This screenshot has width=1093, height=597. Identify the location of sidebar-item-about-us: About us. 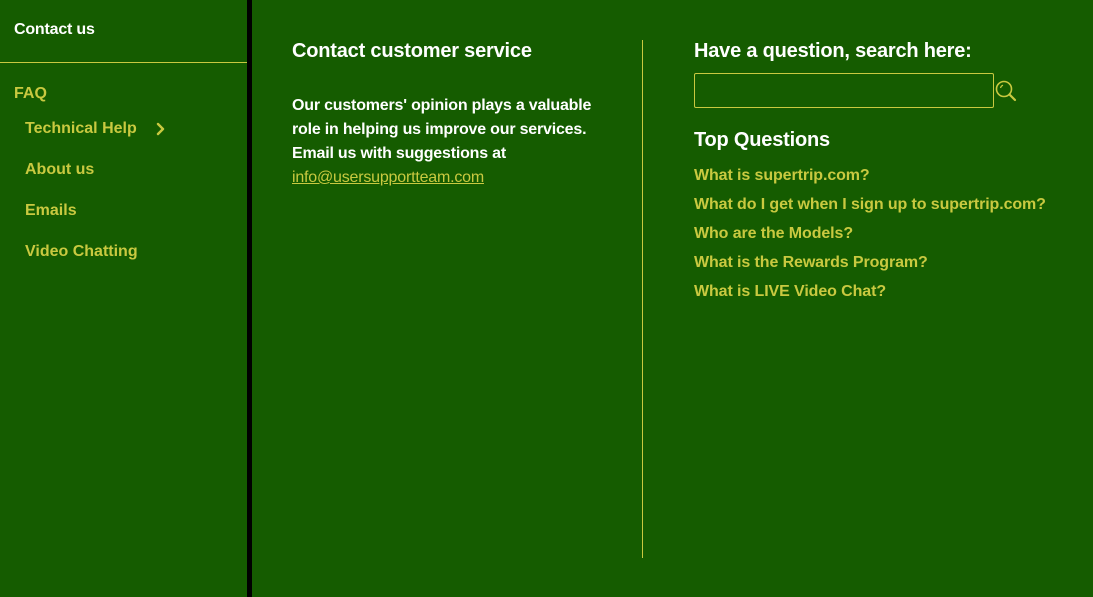
(59, 170).